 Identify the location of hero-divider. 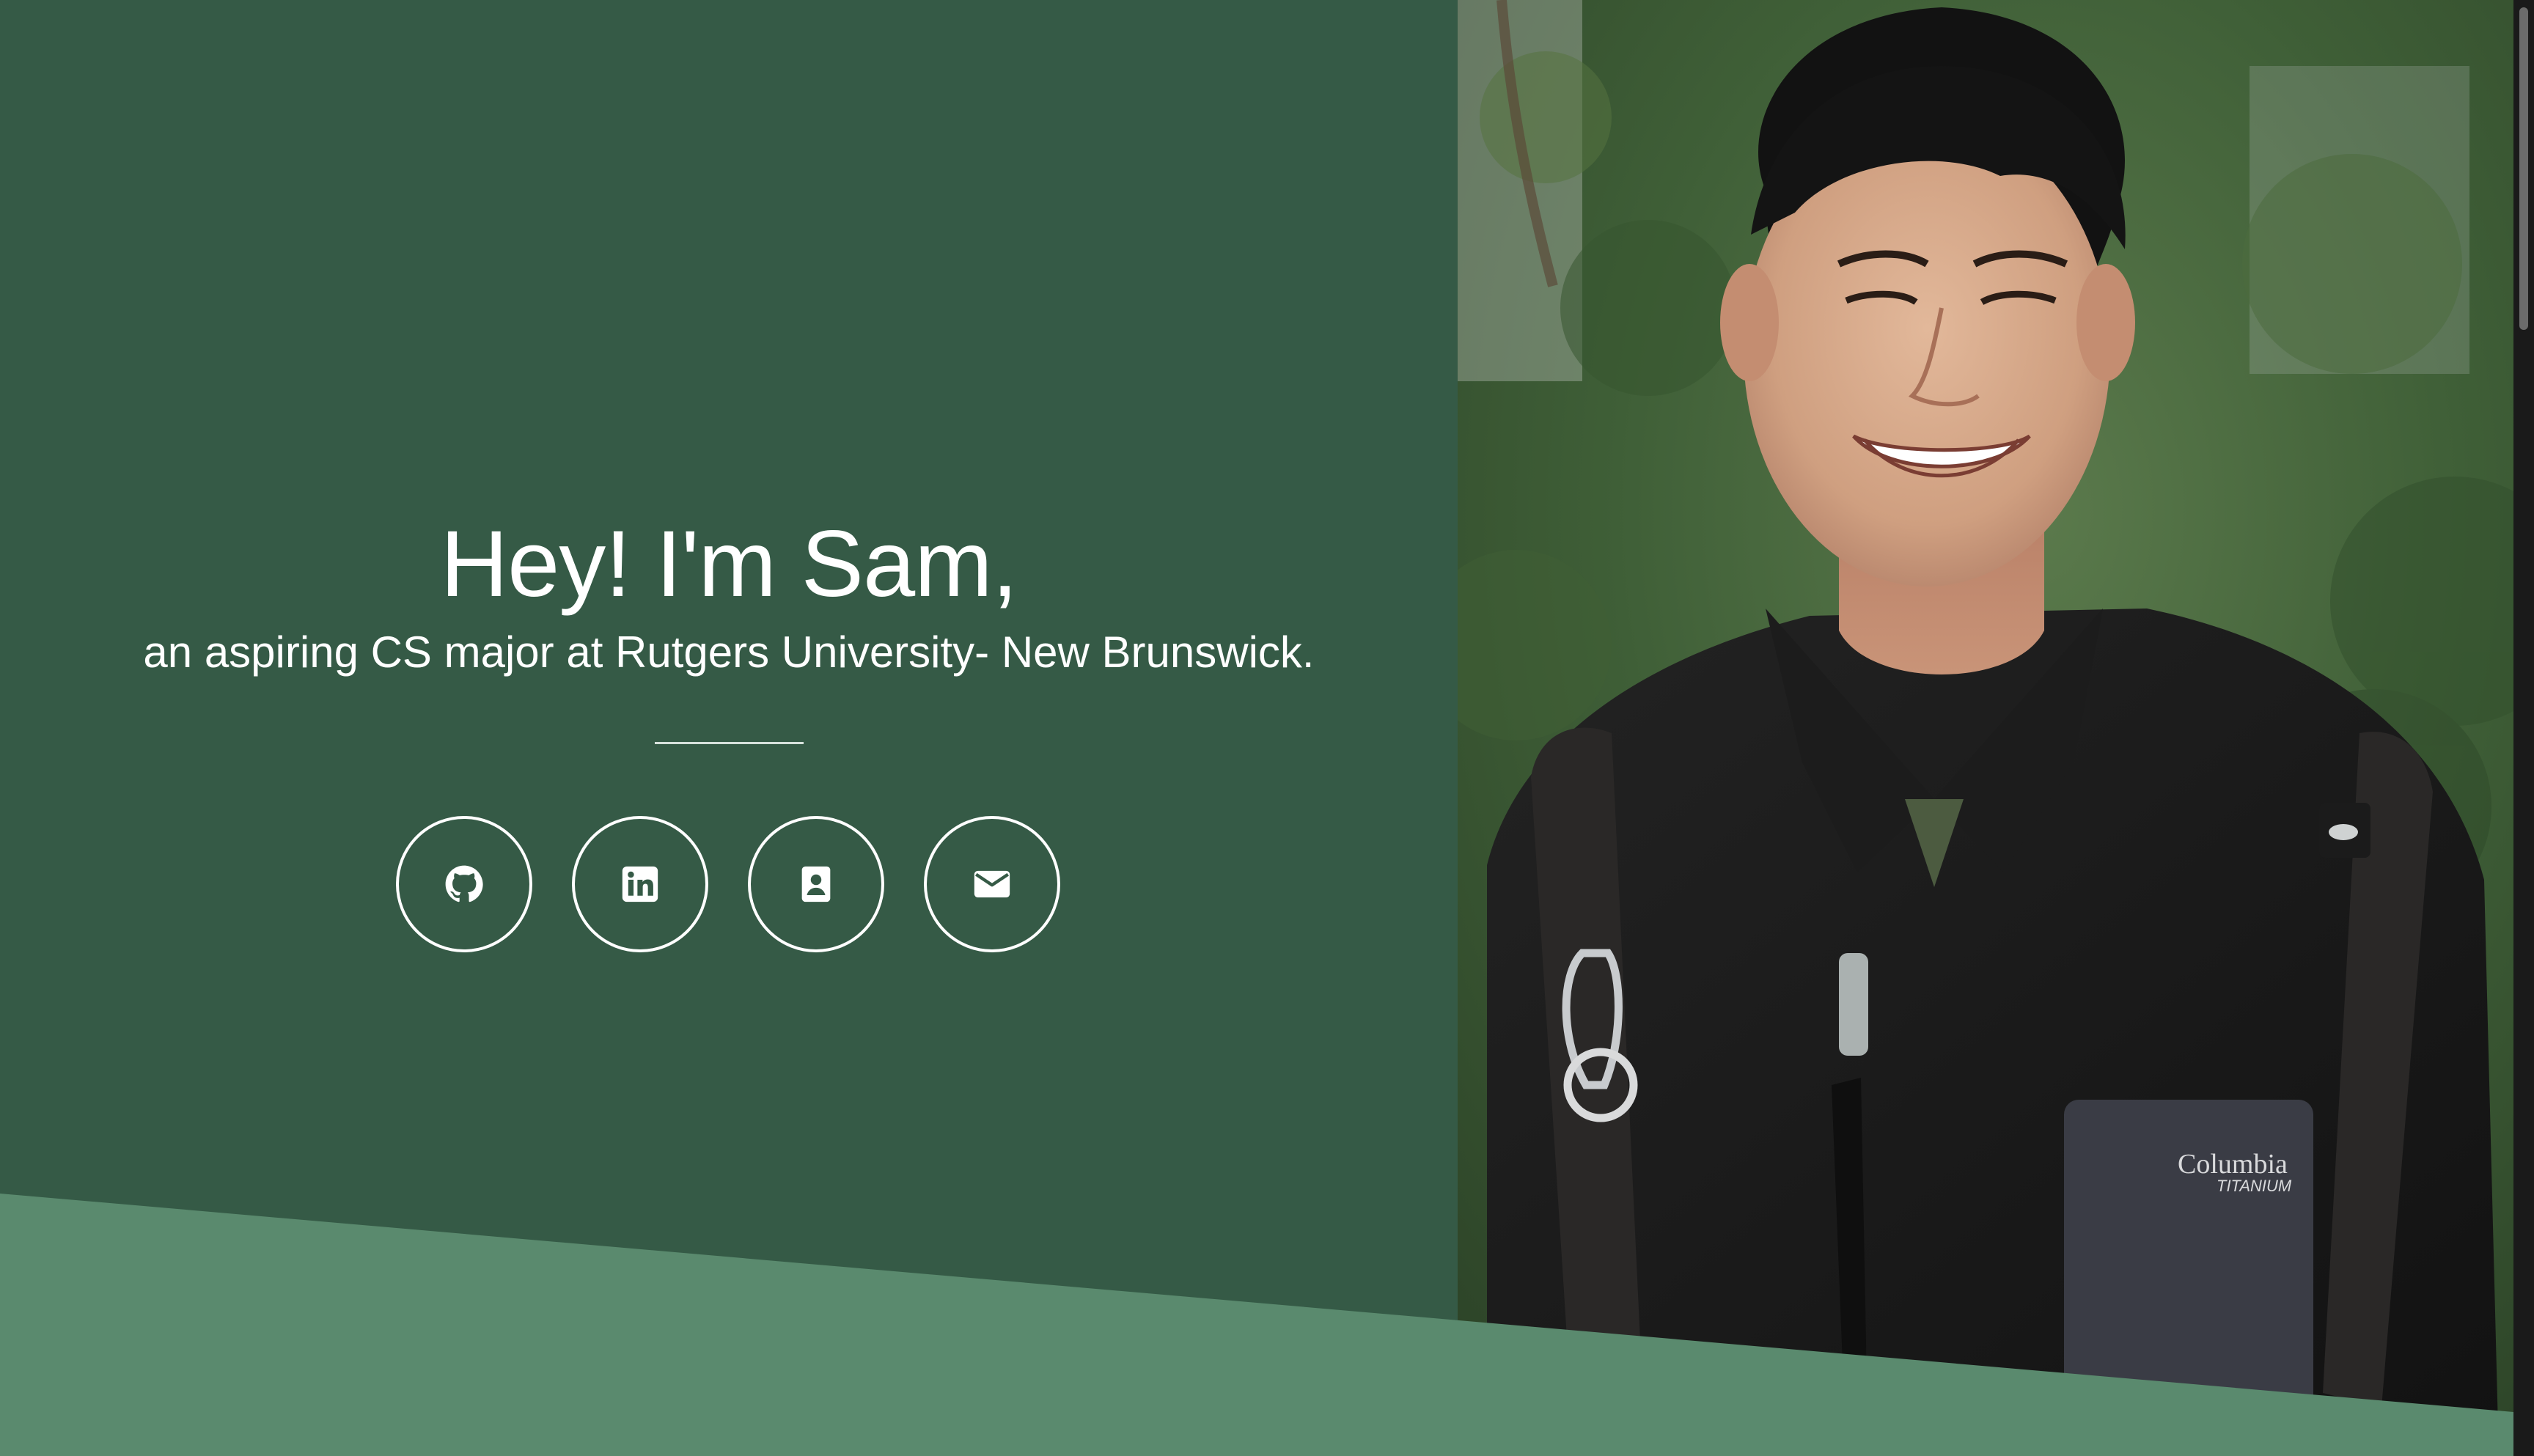
(729, 743).